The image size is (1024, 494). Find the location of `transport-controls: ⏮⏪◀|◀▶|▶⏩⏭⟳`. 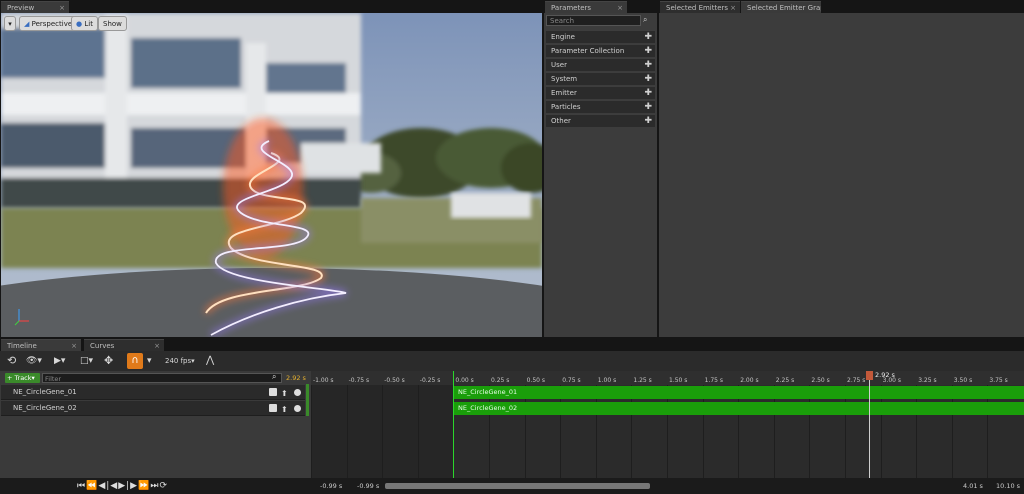

transport-controls: ⏮⏪◀|◀▶|▶⏩⏭⟳ is located at coordinates (122, 486).